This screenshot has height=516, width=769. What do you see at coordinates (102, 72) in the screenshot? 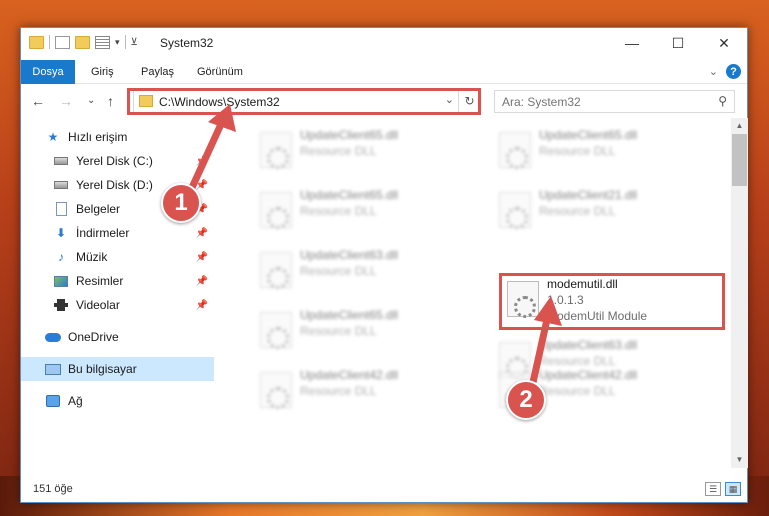
I see `tab-home: Giriş` at bounding box center [102, 72].